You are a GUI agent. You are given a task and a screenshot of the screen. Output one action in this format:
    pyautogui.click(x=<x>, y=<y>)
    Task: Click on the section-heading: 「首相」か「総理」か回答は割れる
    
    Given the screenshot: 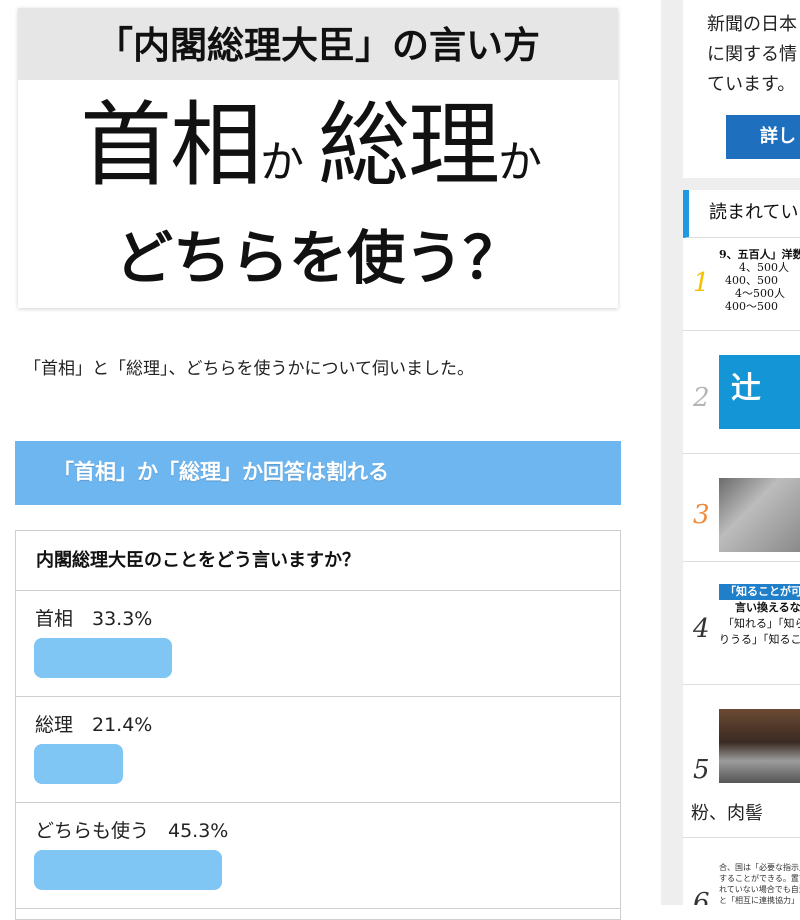 What is the action you would take?
    pyautogui.click(x=318, y=473)
    